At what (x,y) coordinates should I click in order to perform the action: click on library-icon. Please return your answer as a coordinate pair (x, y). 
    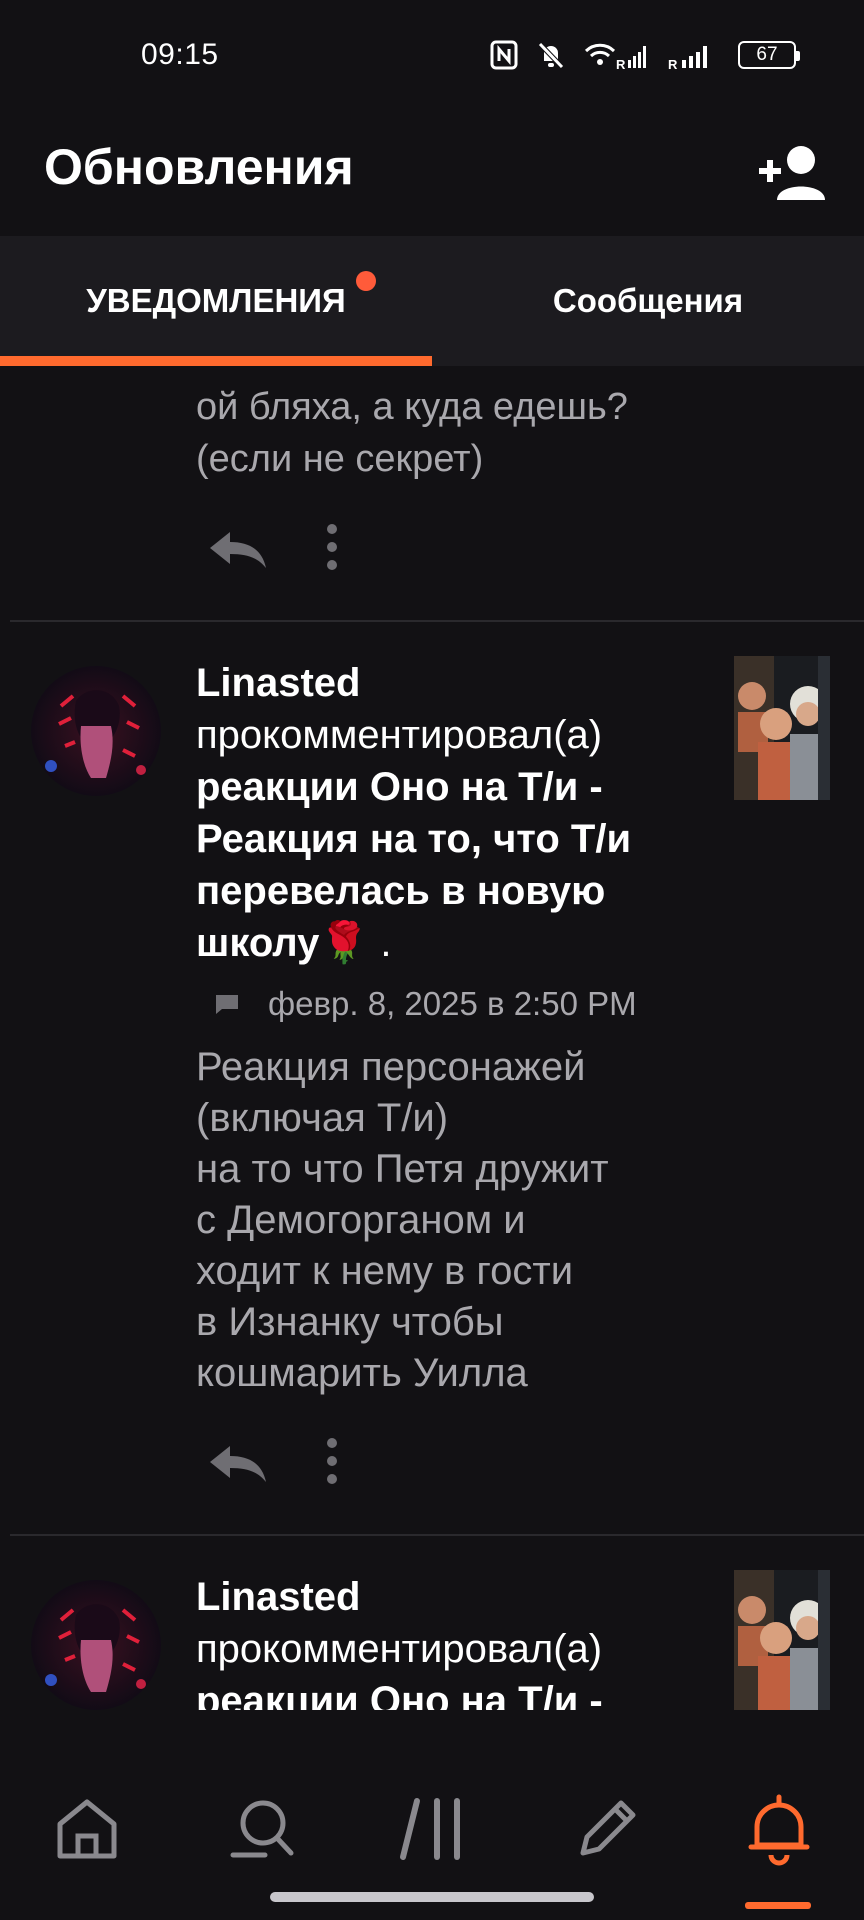
    Looking at the image, I should click on (430, 1829).